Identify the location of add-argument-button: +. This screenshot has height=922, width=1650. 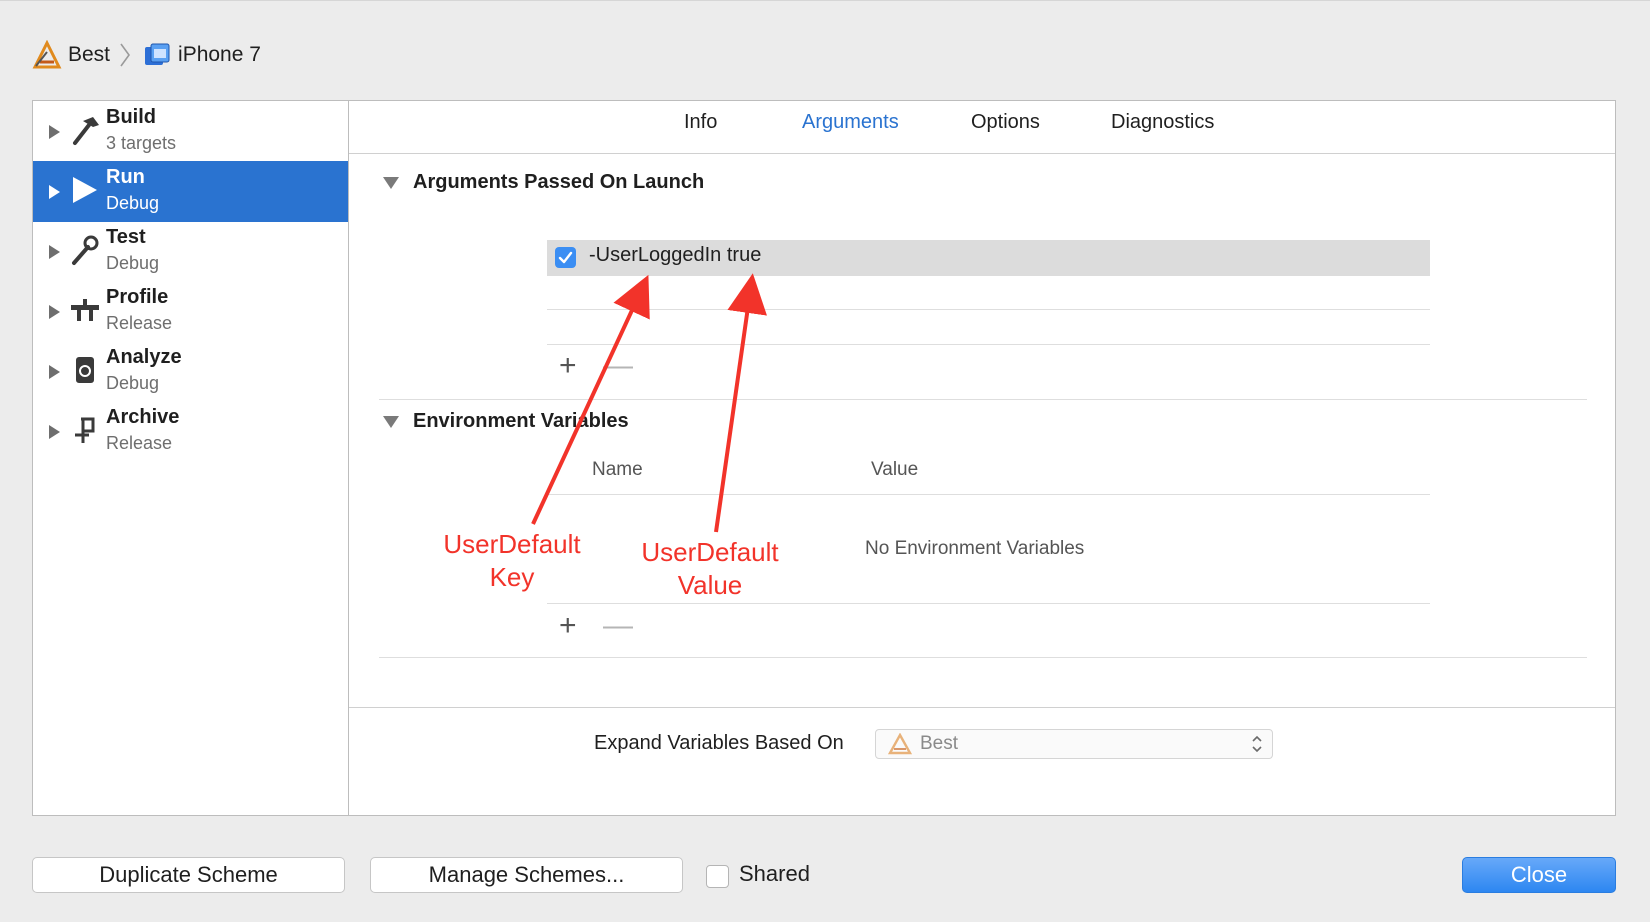
(568, 366).